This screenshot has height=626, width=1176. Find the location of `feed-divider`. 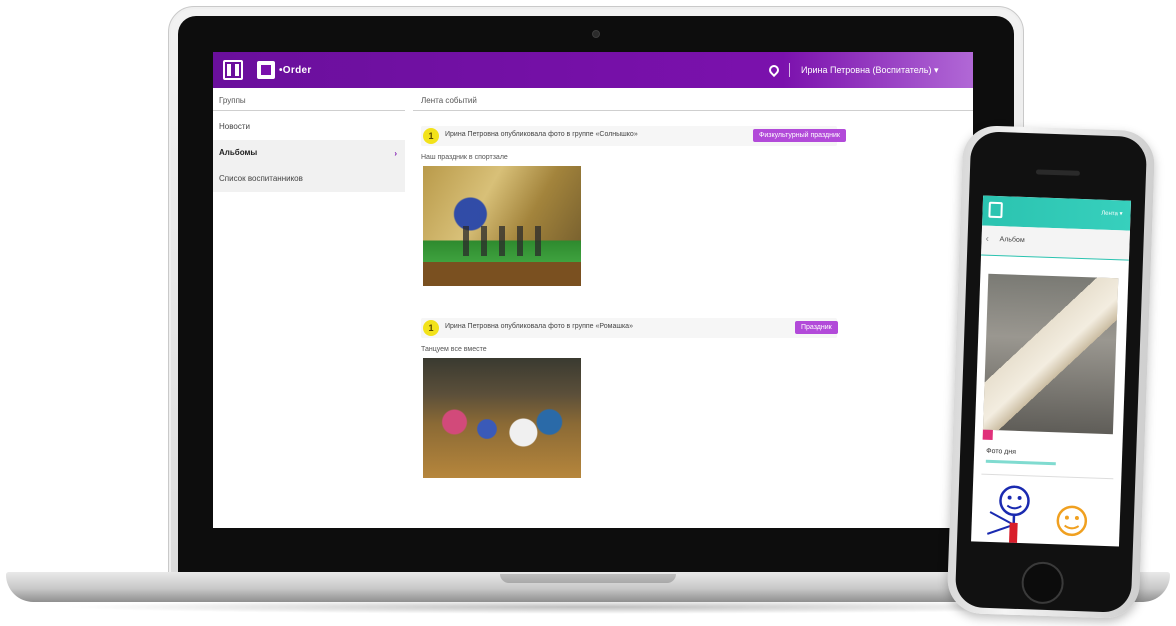

feed-divider is located at coordinates (693, 110).